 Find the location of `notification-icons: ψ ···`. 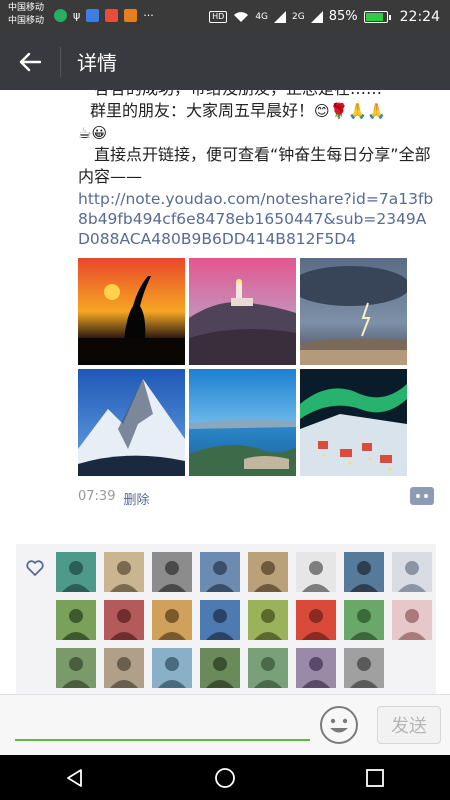

notification-icons: ψ ··· is located at coordinates (104, 15).